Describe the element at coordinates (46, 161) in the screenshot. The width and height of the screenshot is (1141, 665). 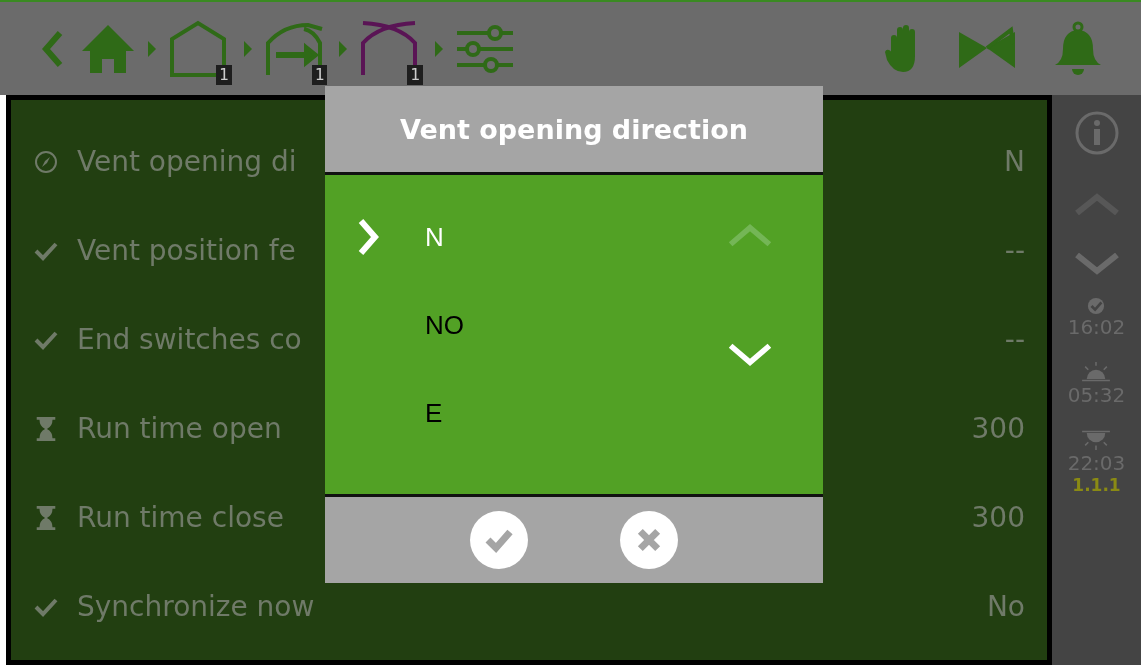
I see `compass-icon` at that location.